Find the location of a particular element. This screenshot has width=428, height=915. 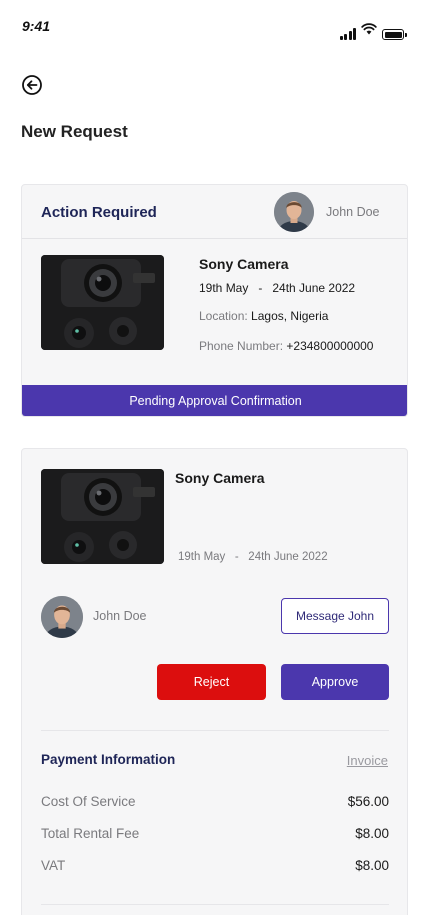

location-value: Lagos, Nigeria is located at coordinates (290, 316).